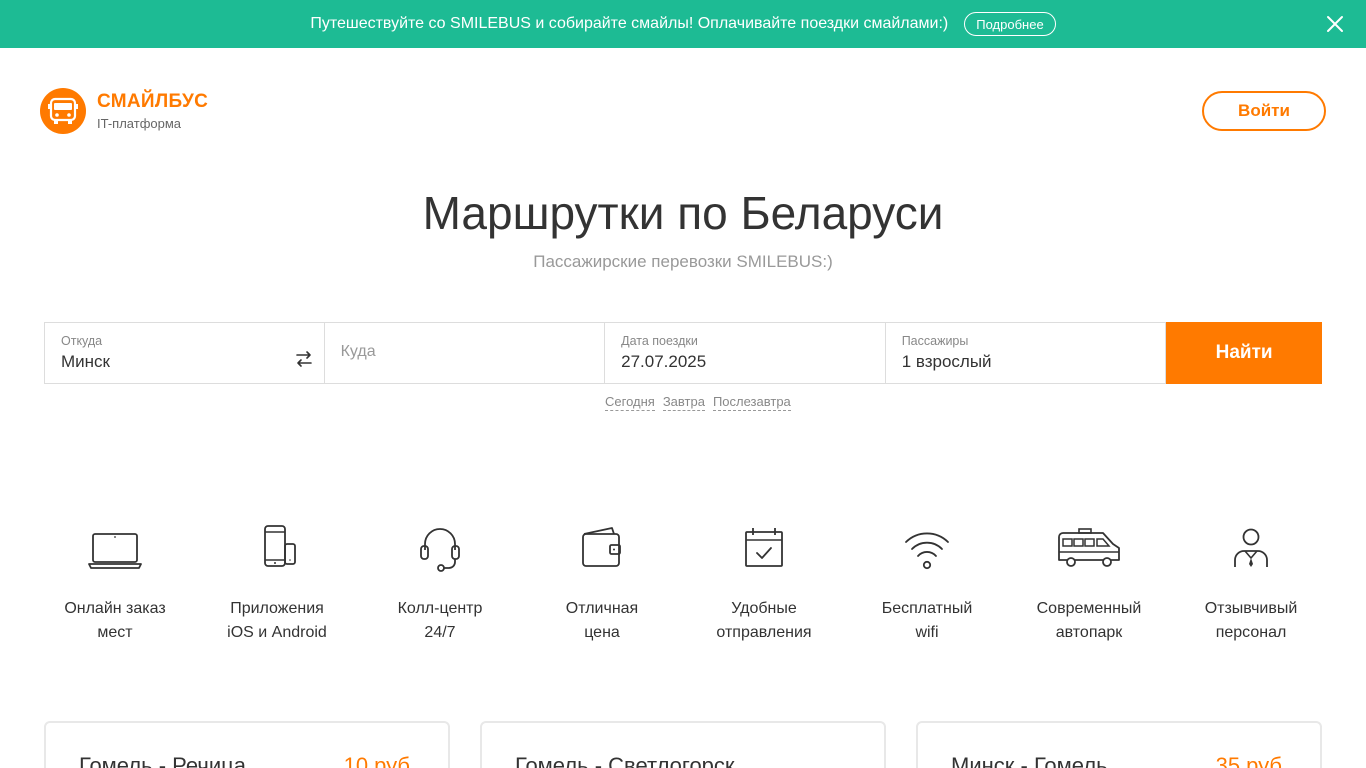 The height and width of the screenshot is (768, 1366). I want to click on minibus-icon, so click(1089, 547).